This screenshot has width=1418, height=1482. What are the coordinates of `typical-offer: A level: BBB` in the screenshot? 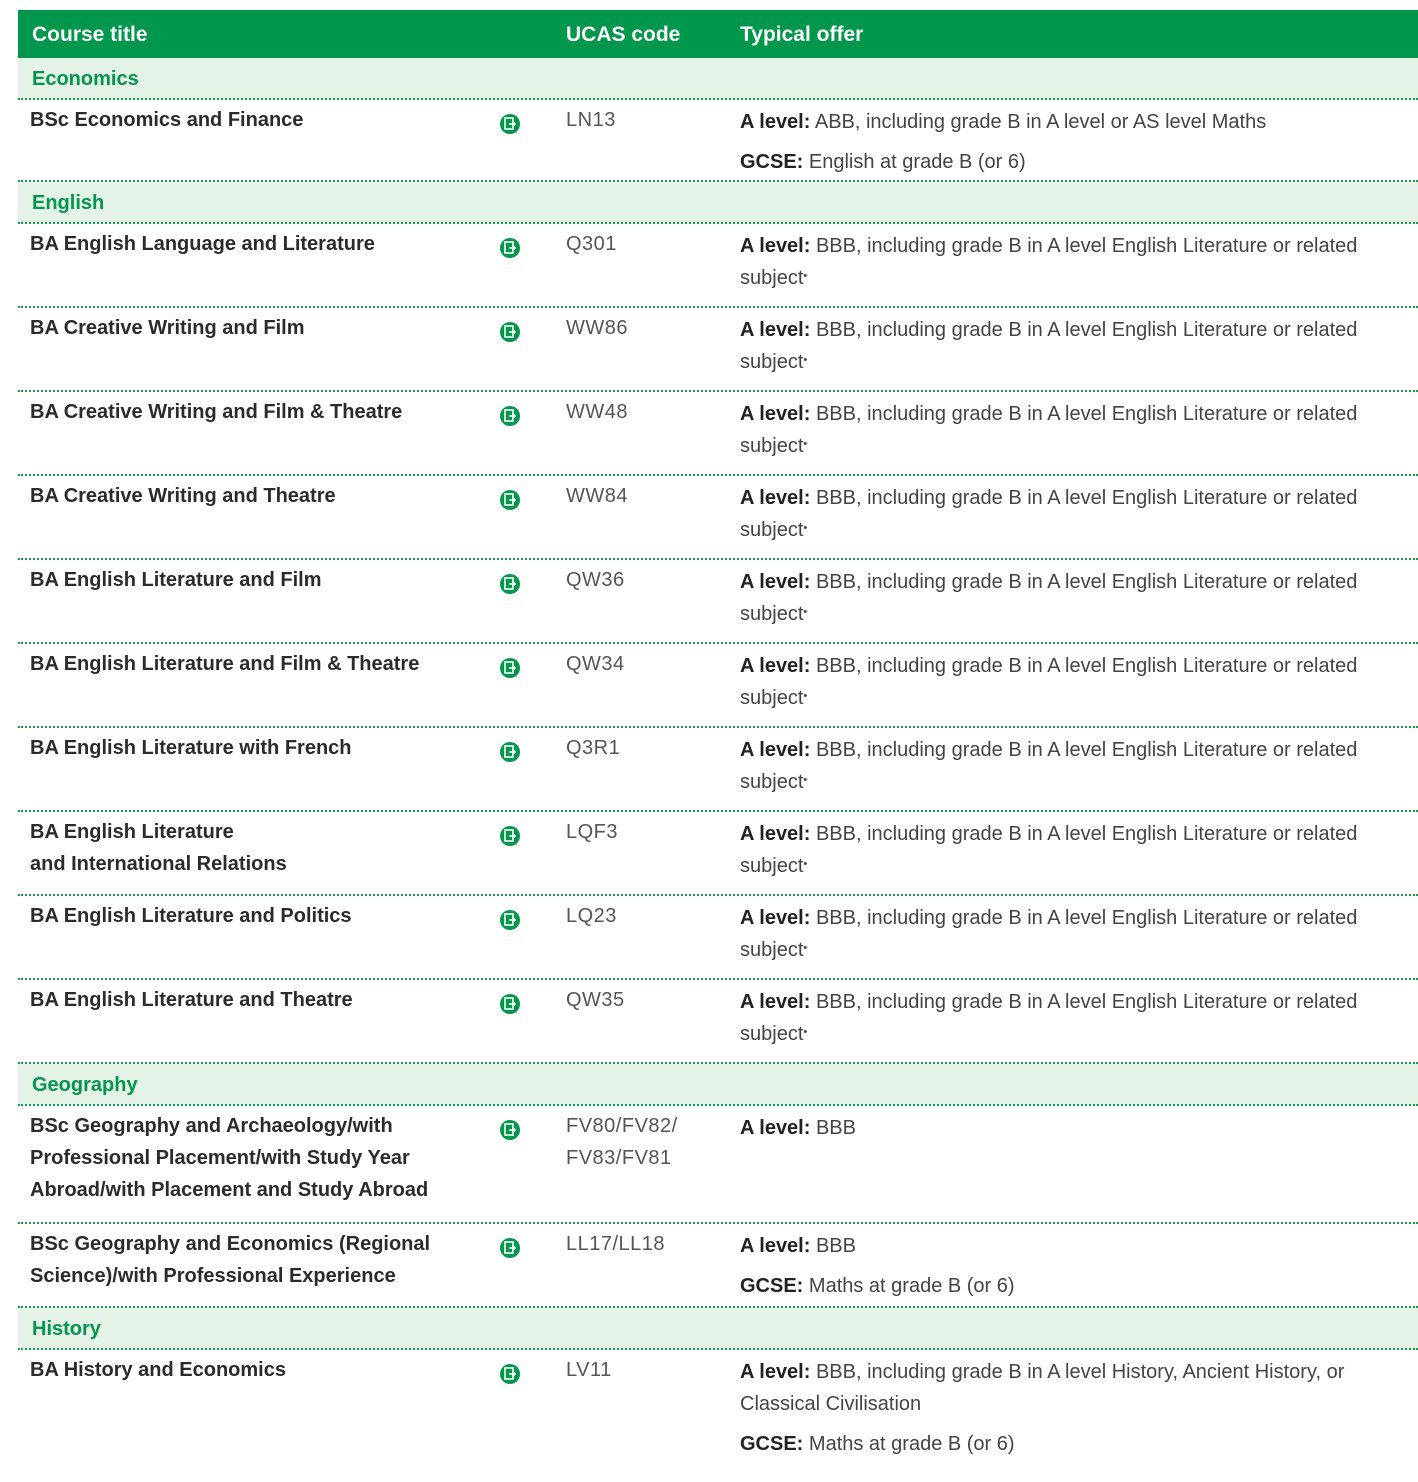 It's located at (1076, 1132).